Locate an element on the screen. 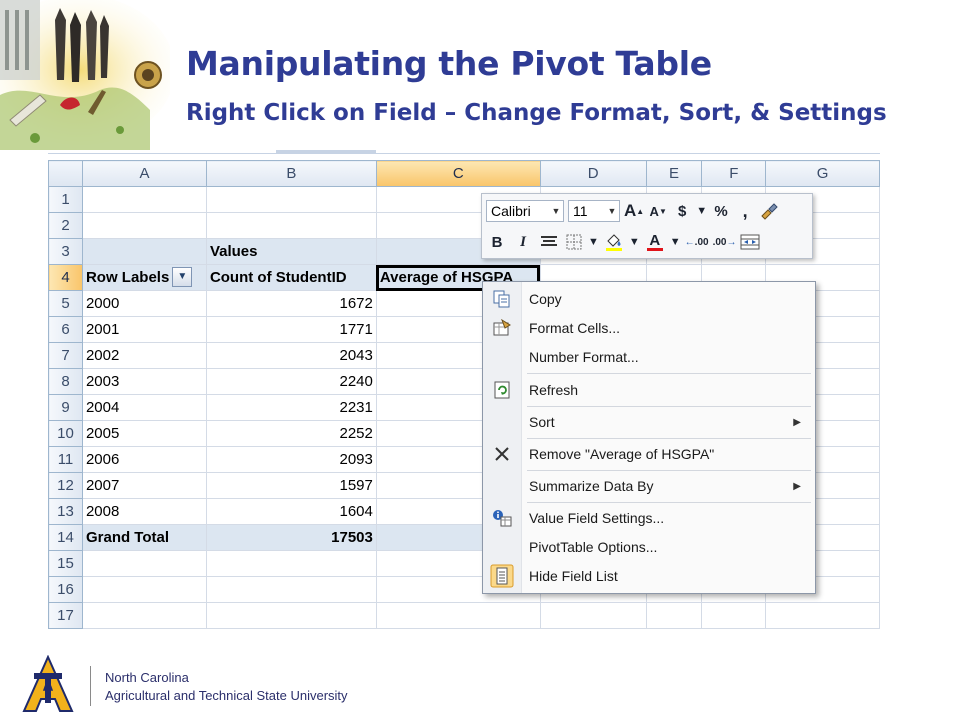  pivot-values-label: Values is located at coordinates (291, 251).